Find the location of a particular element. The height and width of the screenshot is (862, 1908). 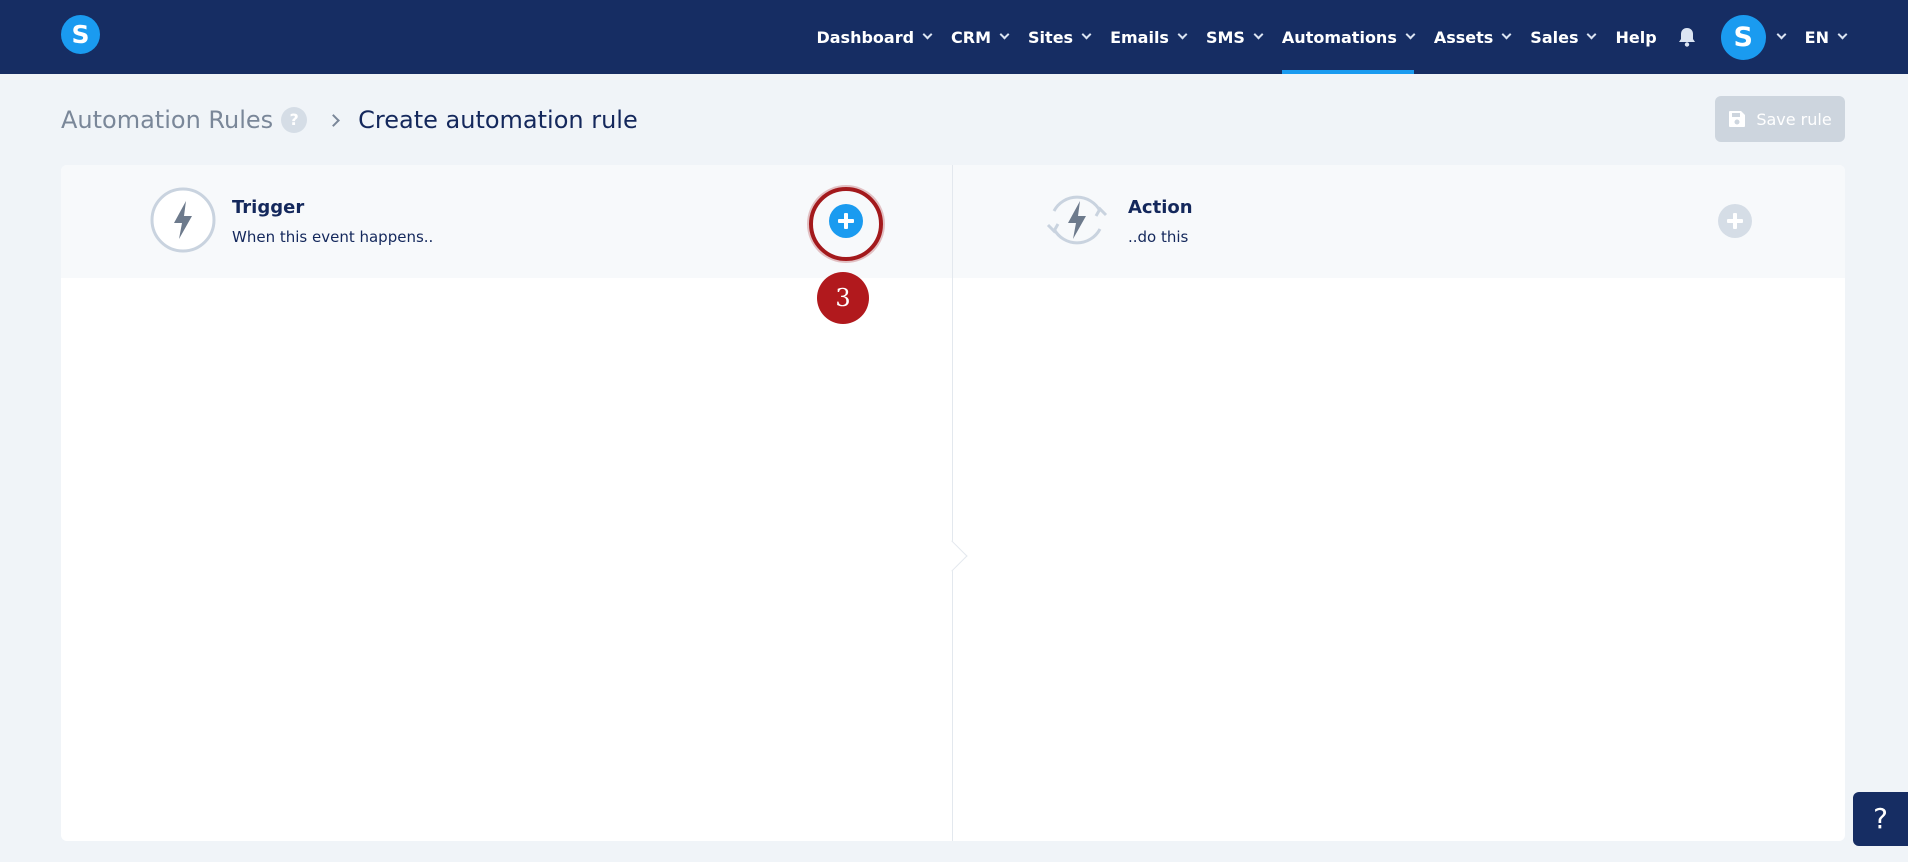

nav-help-label: Help is located at coordinates (1636, 37).